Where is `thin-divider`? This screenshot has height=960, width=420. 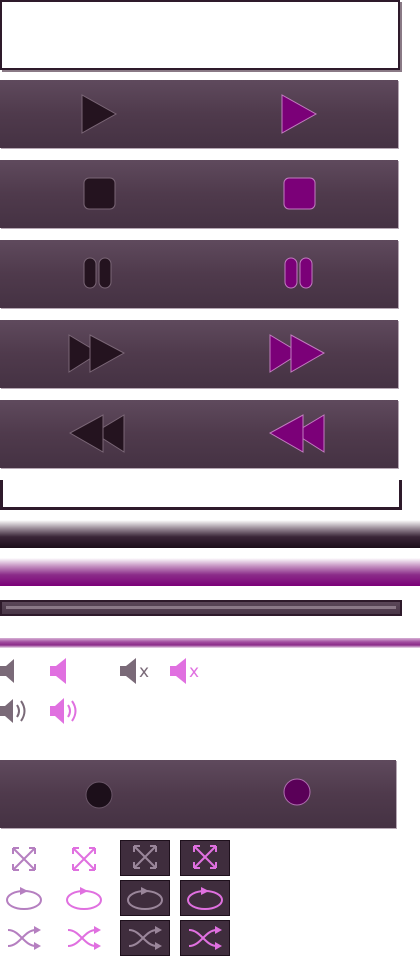
thin-divider is located at coordinates (210, 643).